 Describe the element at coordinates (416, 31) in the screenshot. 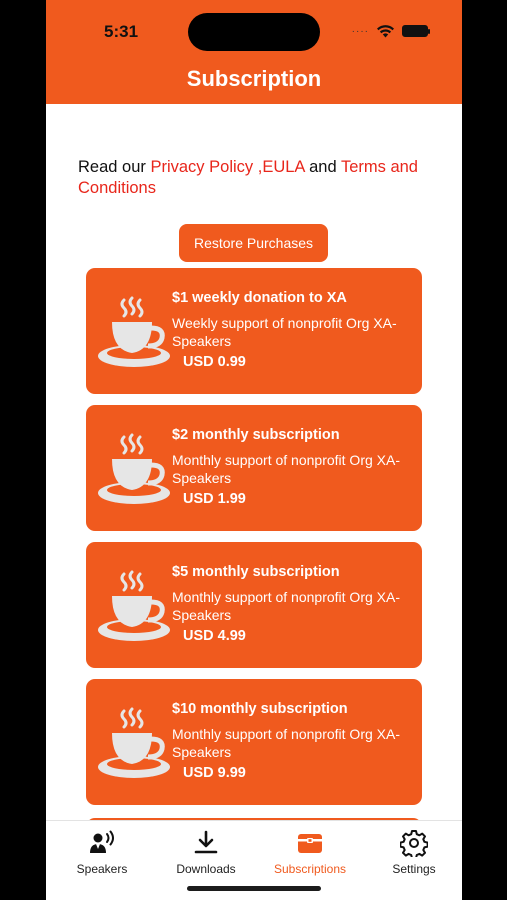

I see `battery-icon` at that location.